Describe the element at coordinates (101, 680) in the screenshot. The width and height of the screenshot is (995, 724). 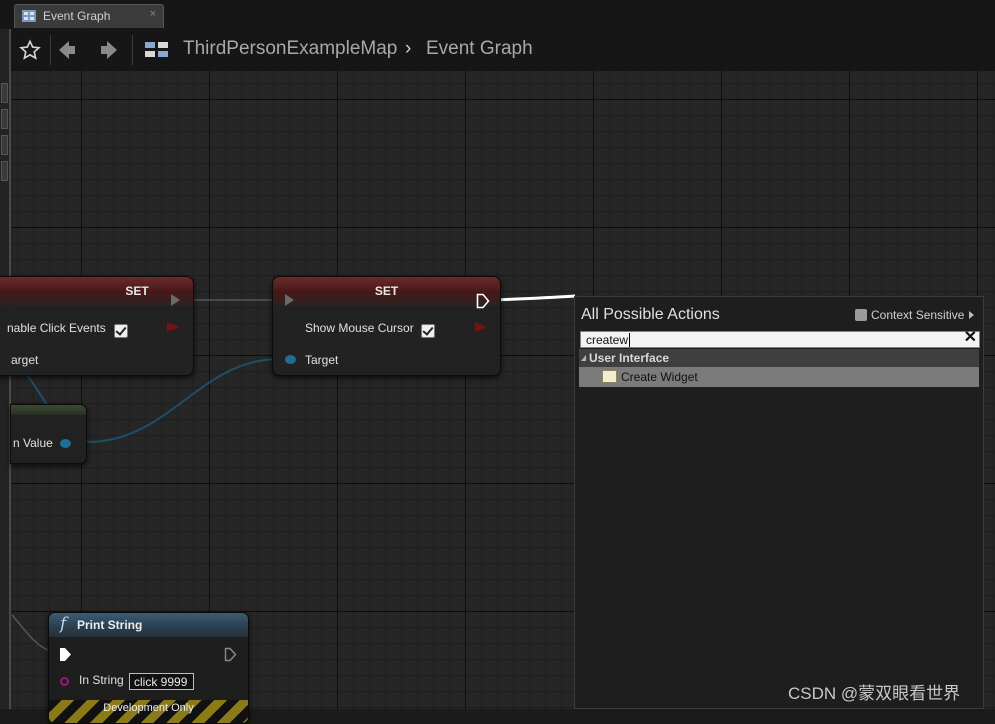
I see `in-string-label: In String` at that location.